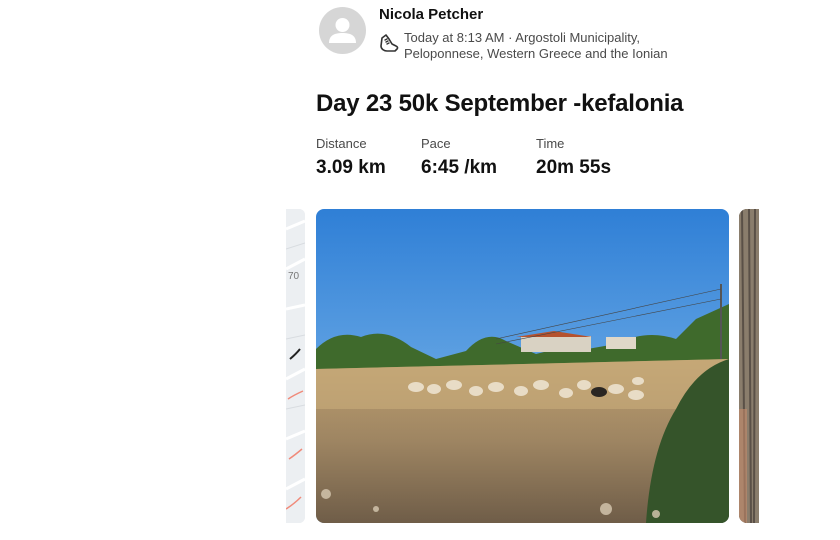  What do you see at coordinates (500, 104) in the screenshot?
I see `activity-title: Day 23 50k September -kefalonia` at bounding box center [500, 104].